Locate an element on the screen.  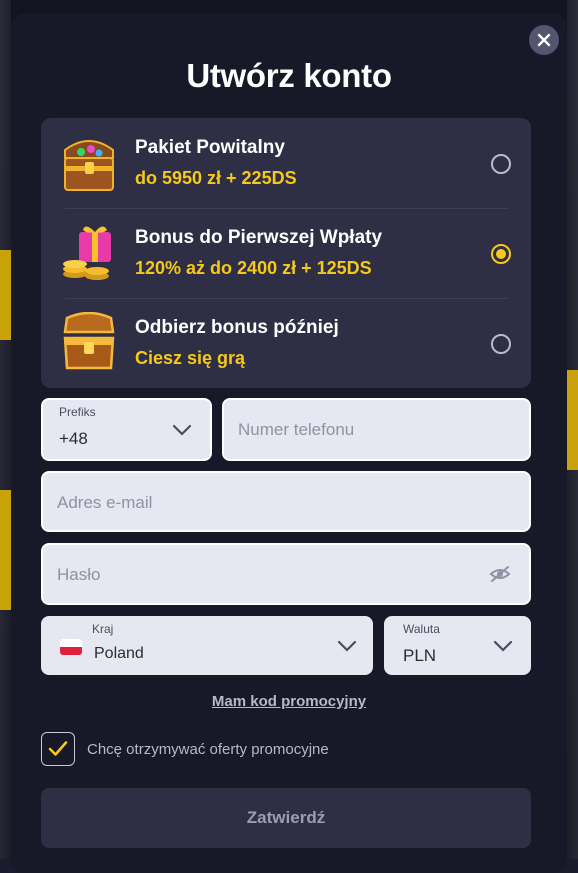
country-value: Poland is located at coordinates (119, 653).